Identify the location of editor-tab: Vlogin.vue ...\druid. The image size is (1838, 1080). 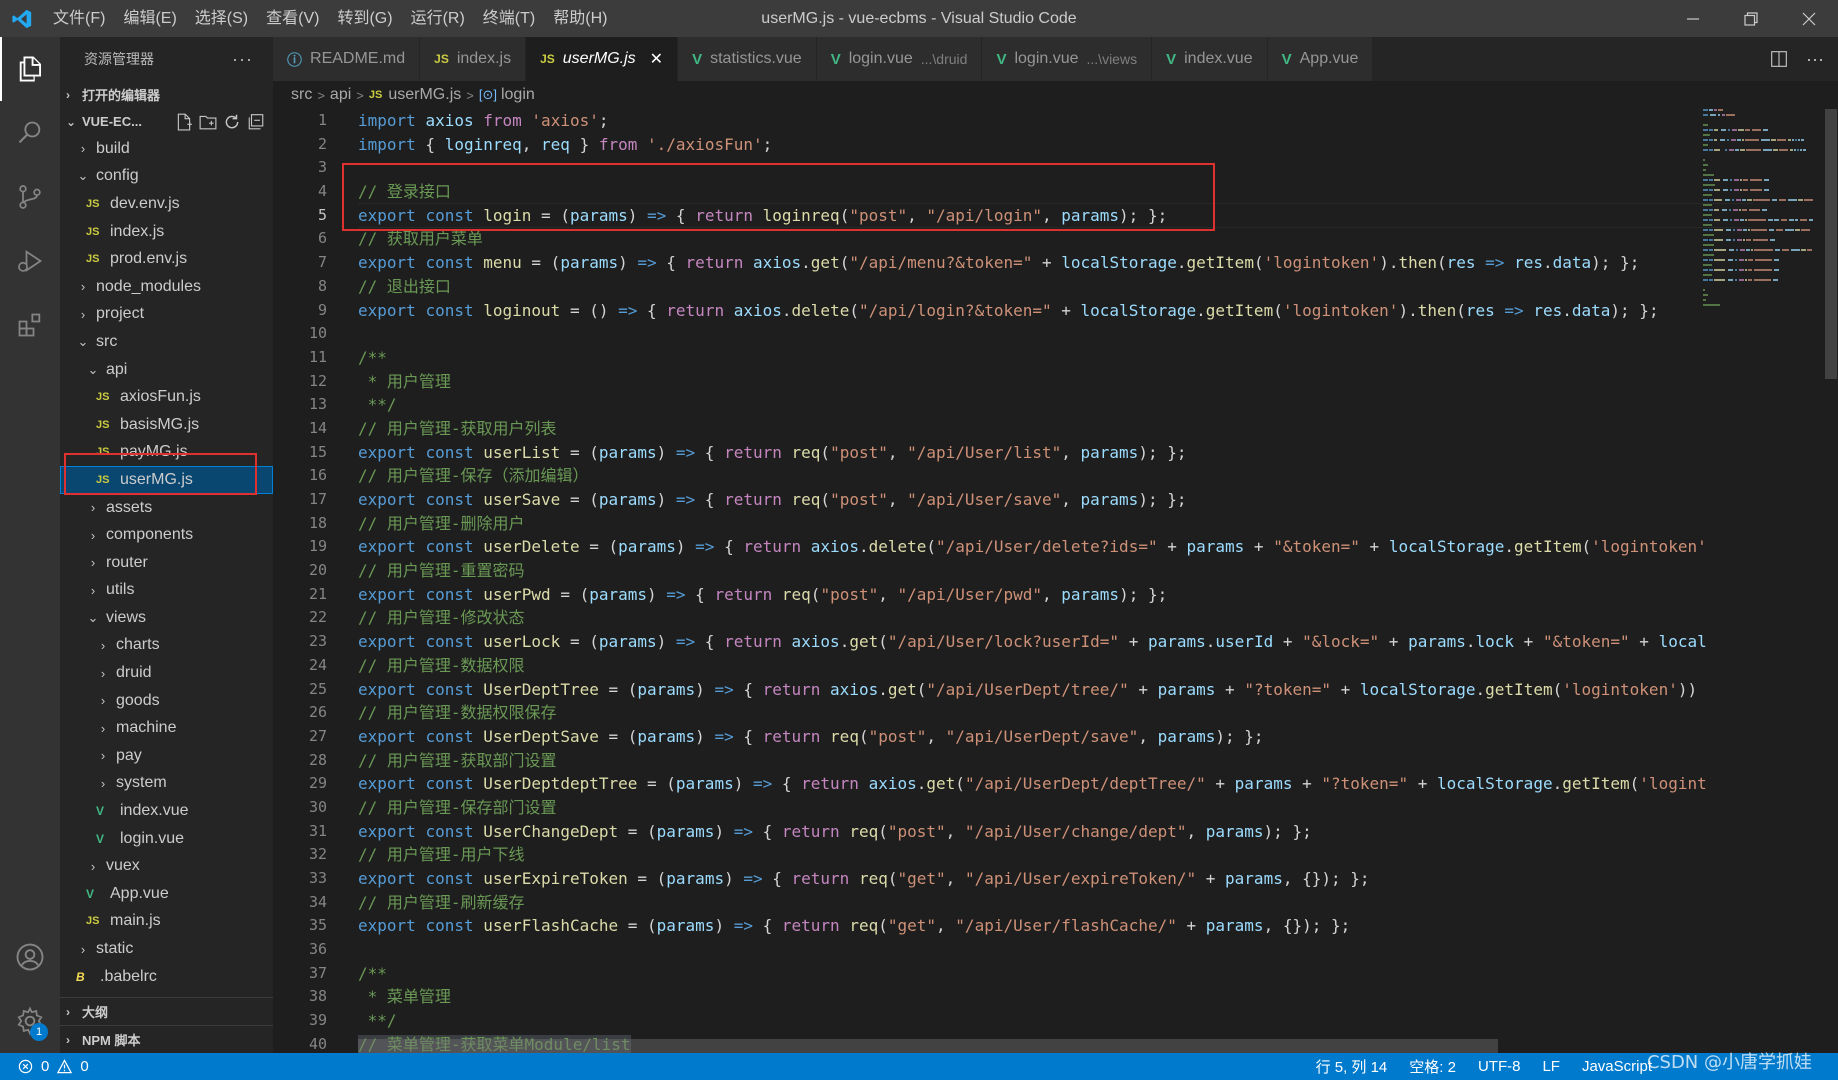
(899, 59).